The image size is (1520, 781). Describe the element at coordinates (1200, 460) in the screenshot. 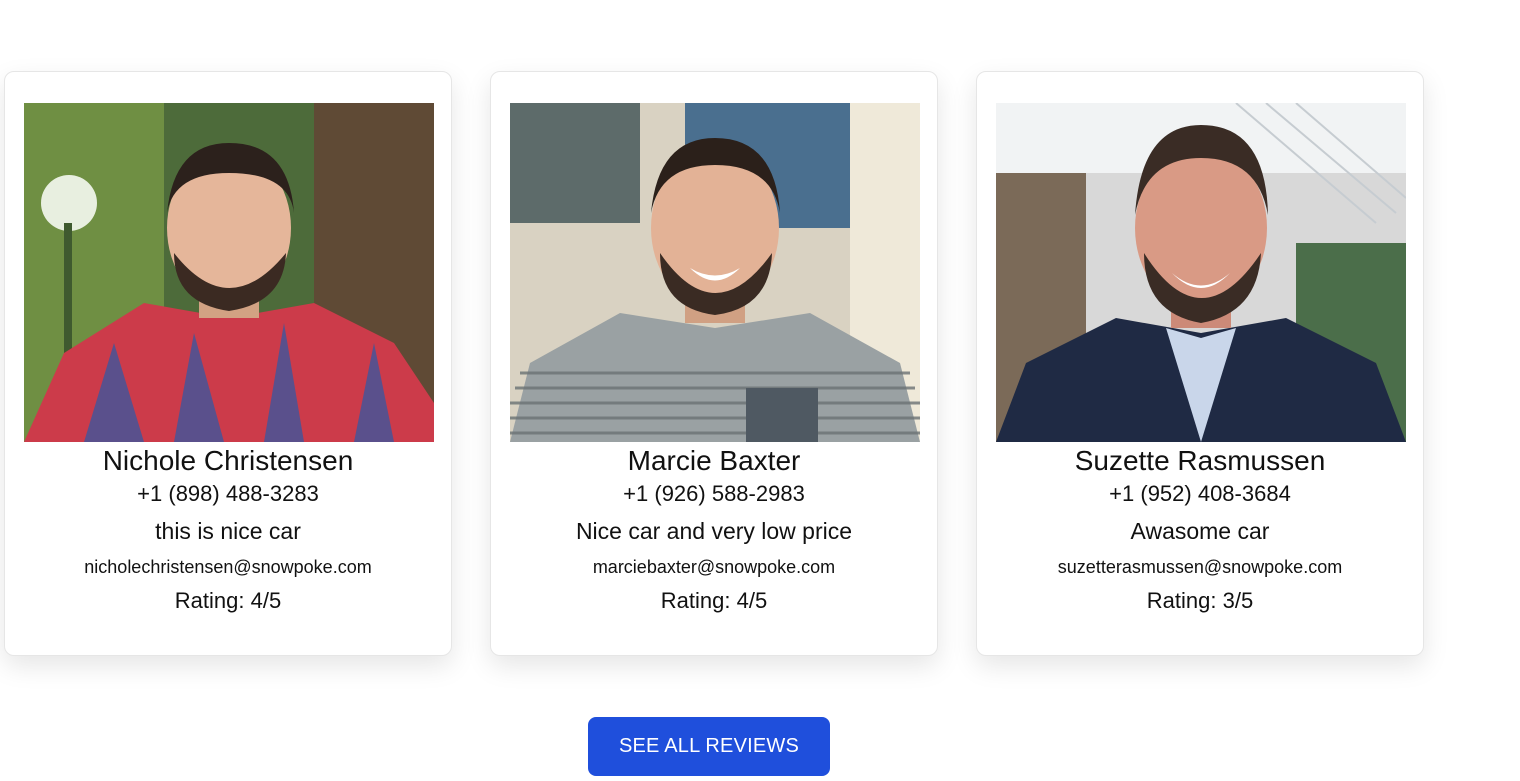

I see `reviewer-name: Suzette Rasmussen` at that location.